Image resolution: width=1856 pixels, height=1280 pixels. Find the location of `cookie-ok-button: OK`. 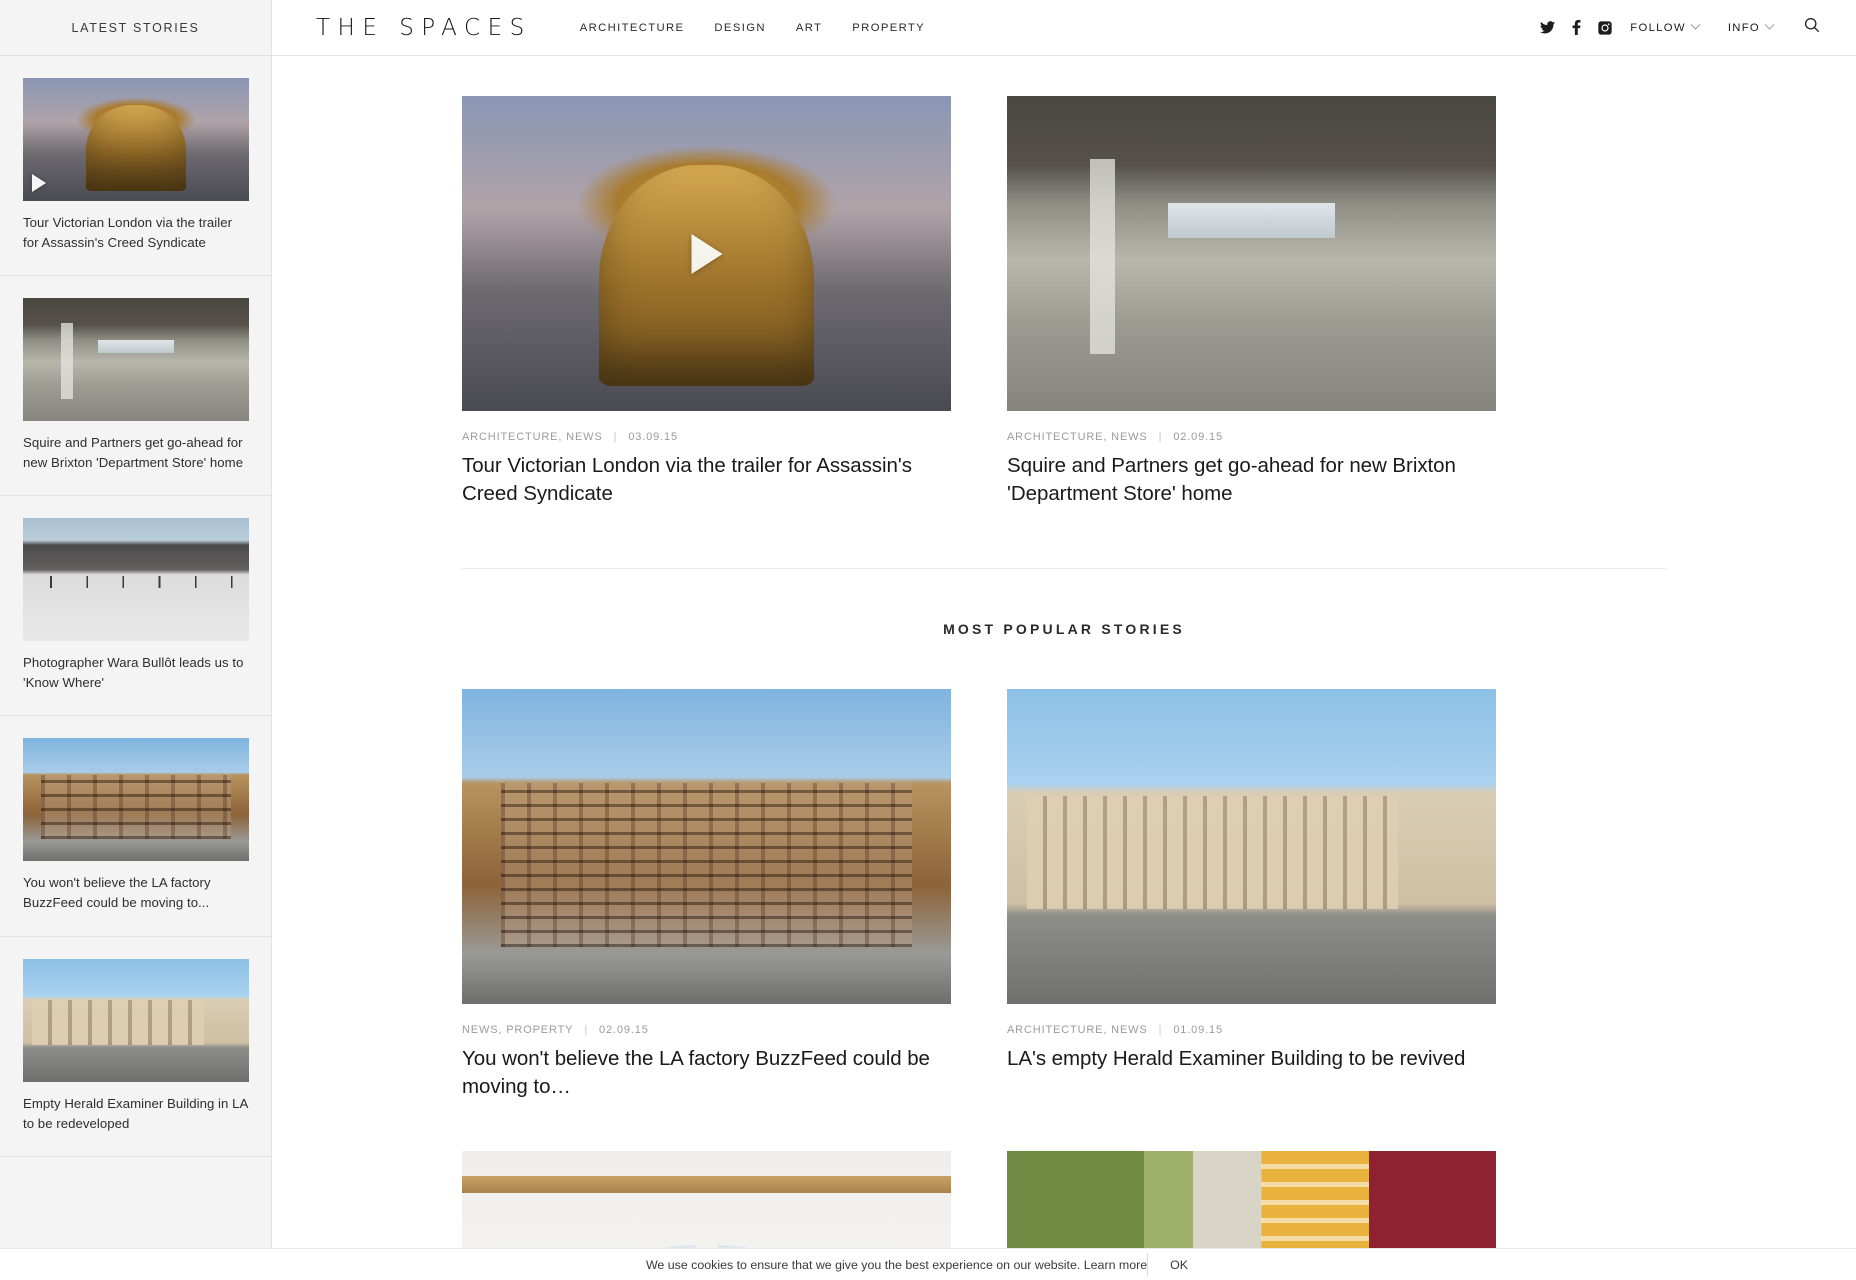

cookie-ok-button: OK is located at coordinates (1178, 1264).